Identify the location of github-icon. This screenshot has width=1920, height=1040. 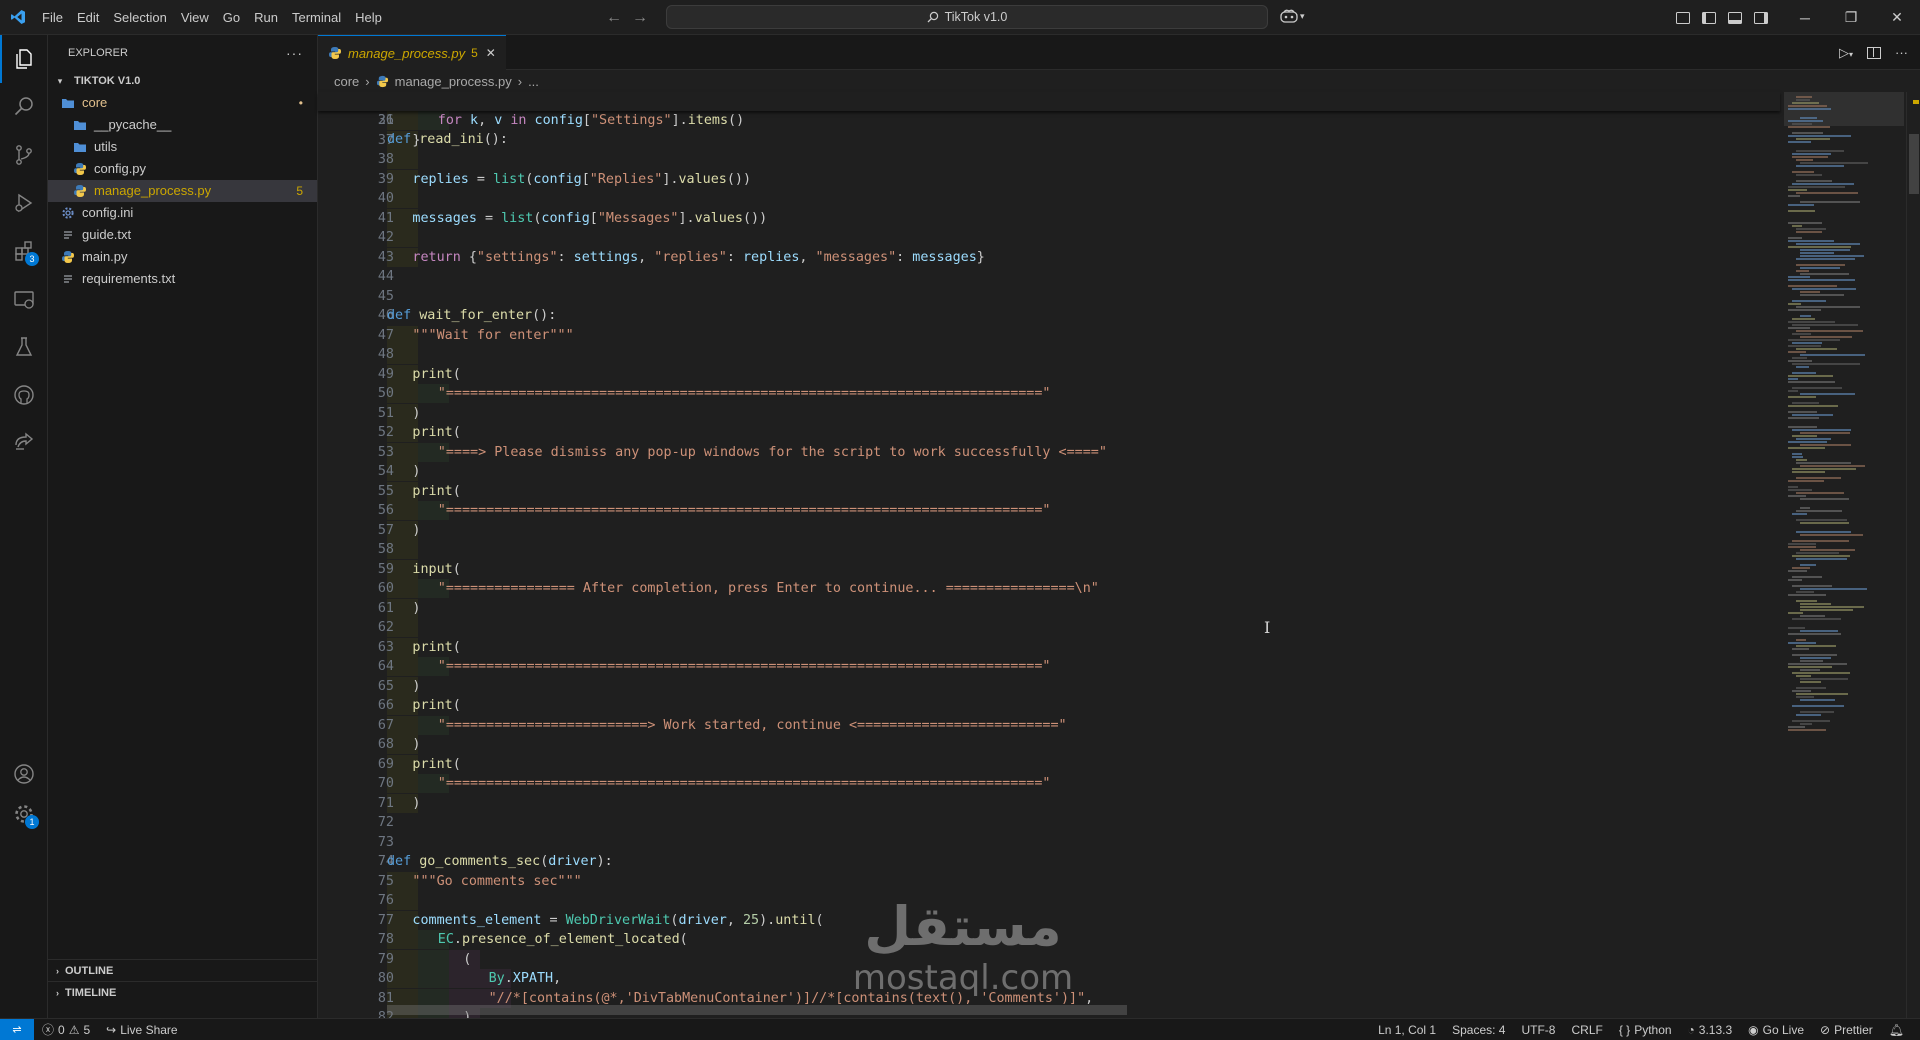
(24, 395).